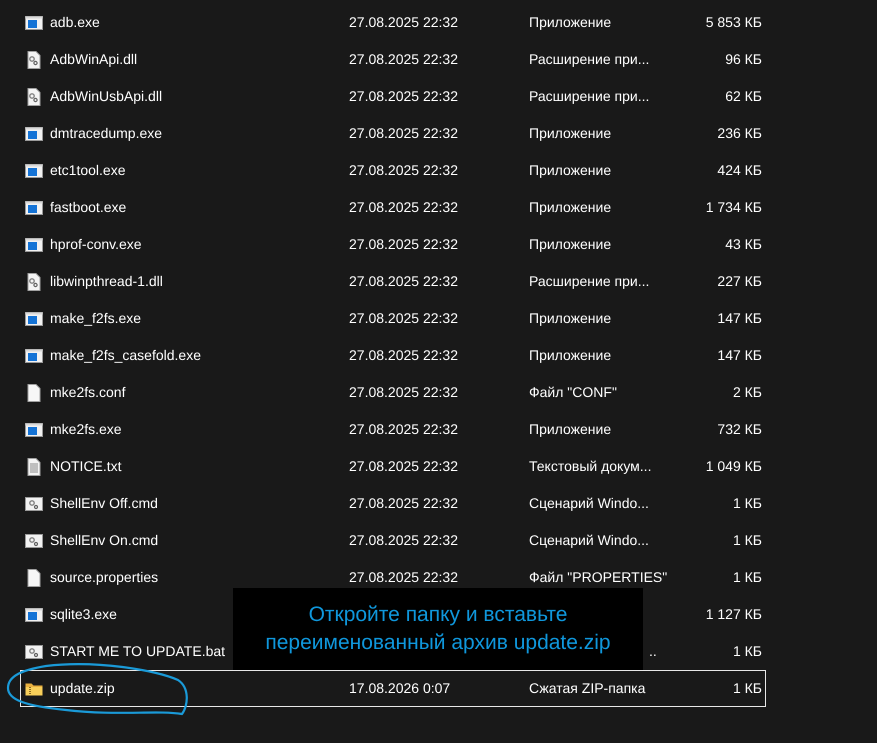 This screenshot has height=743, width=877. Describe the element at coordinates (734, 22) in the screenshot. I see `file-size: 5 853 КБ` at that location.